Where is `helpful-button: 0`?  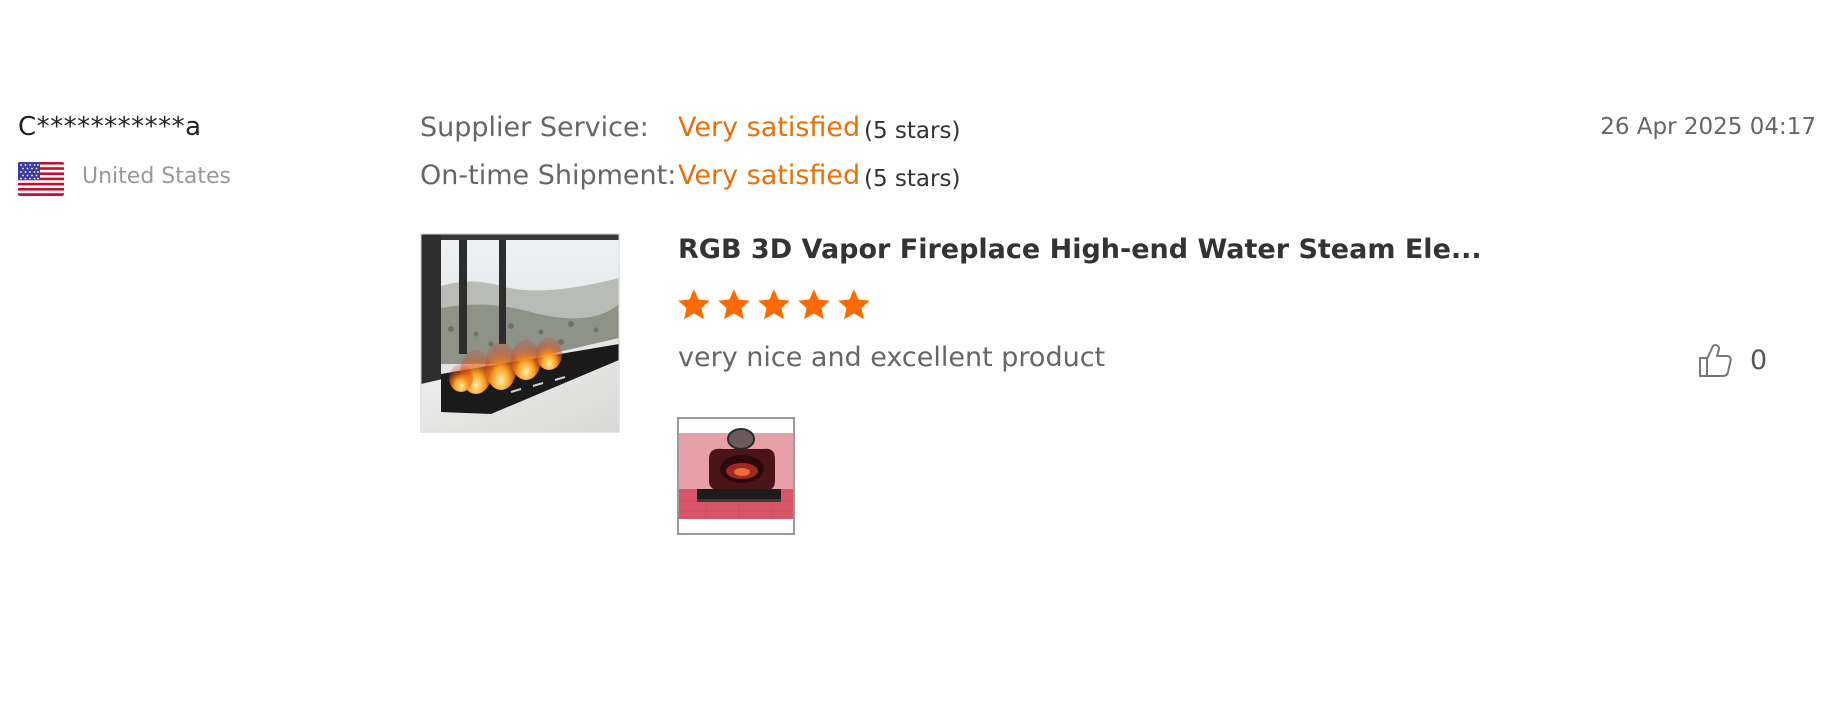
helpful-button: 0 is located at coordinates (1731, 360).